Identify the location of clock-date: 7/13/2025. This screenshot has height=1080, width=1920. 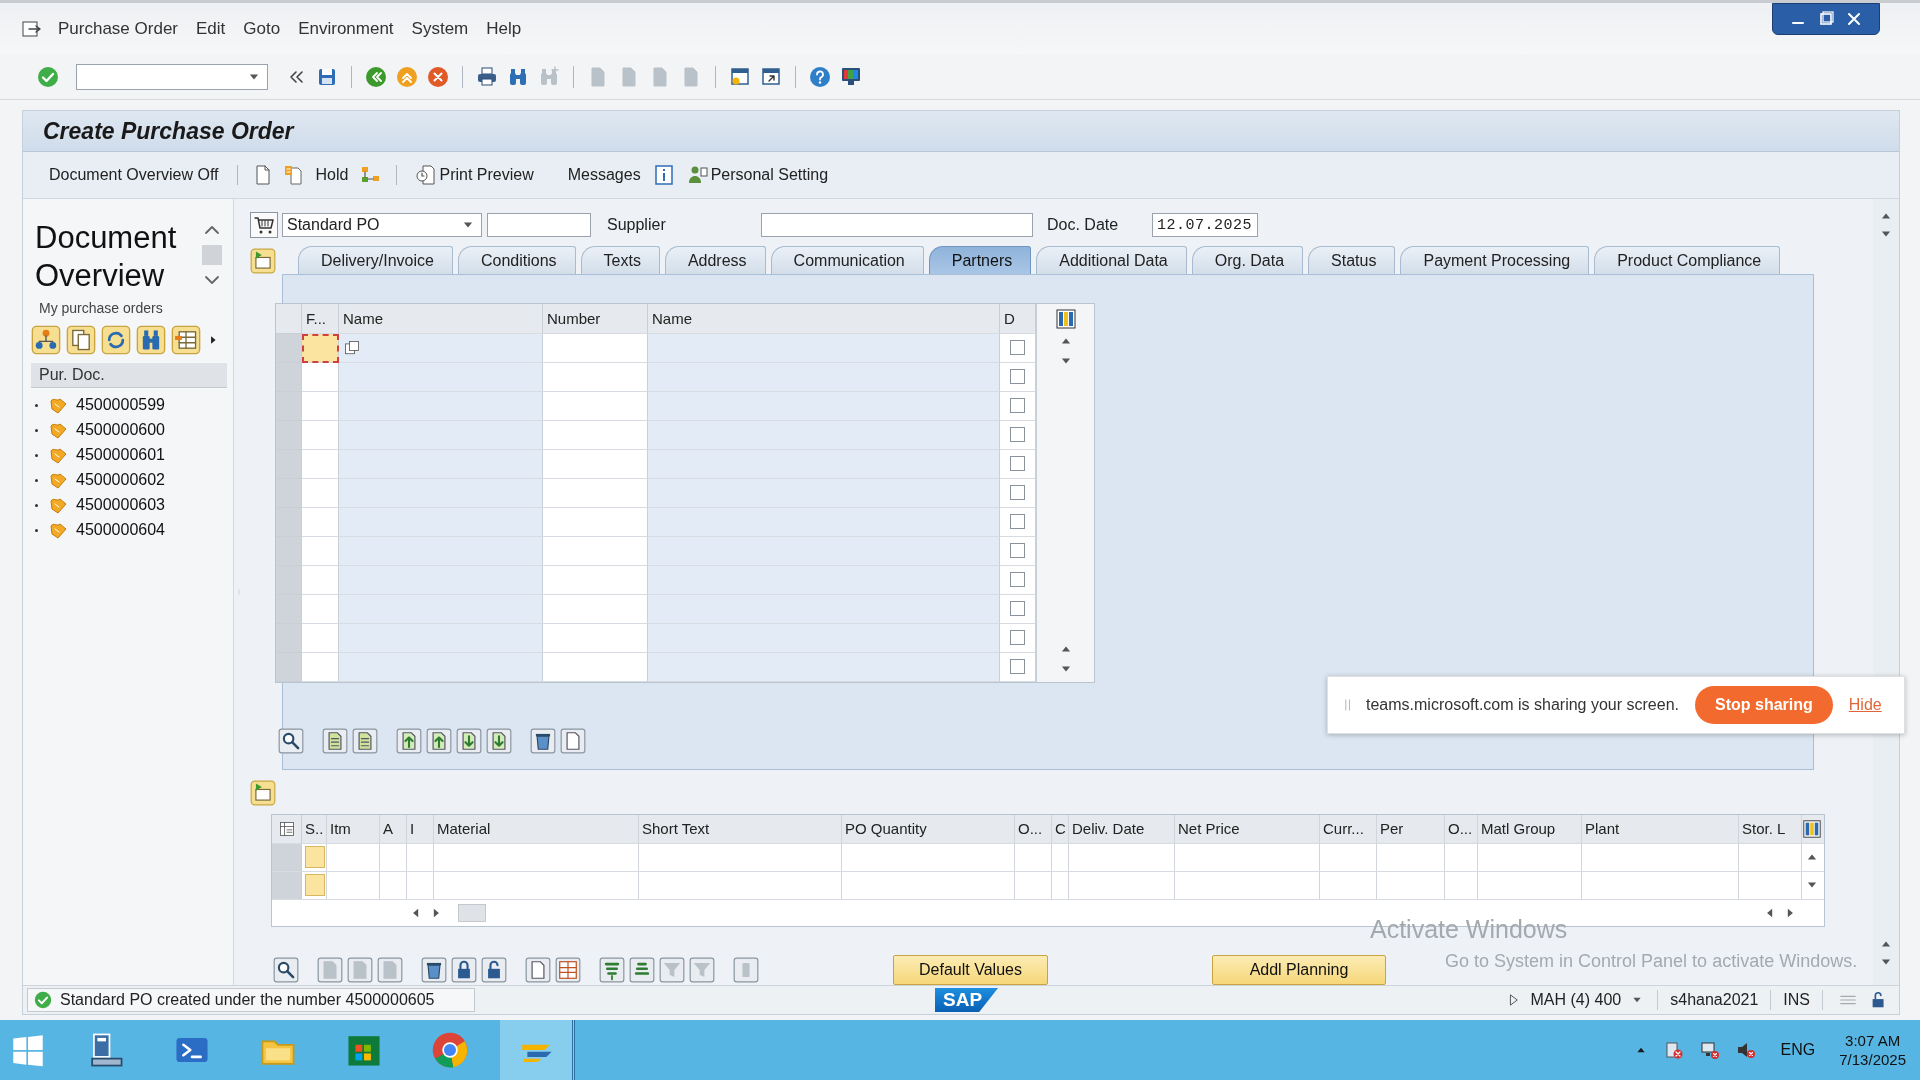
(1872, 1059).